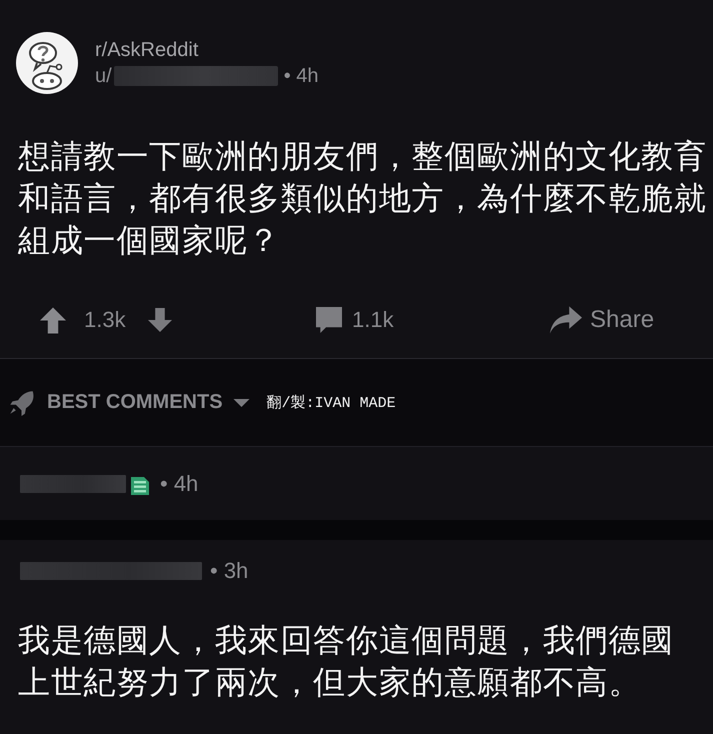  Describe the element at coordinates (331, 403) in the screenshot. I see `translator-credit: 翻/製:IVAN MADE` at that location.